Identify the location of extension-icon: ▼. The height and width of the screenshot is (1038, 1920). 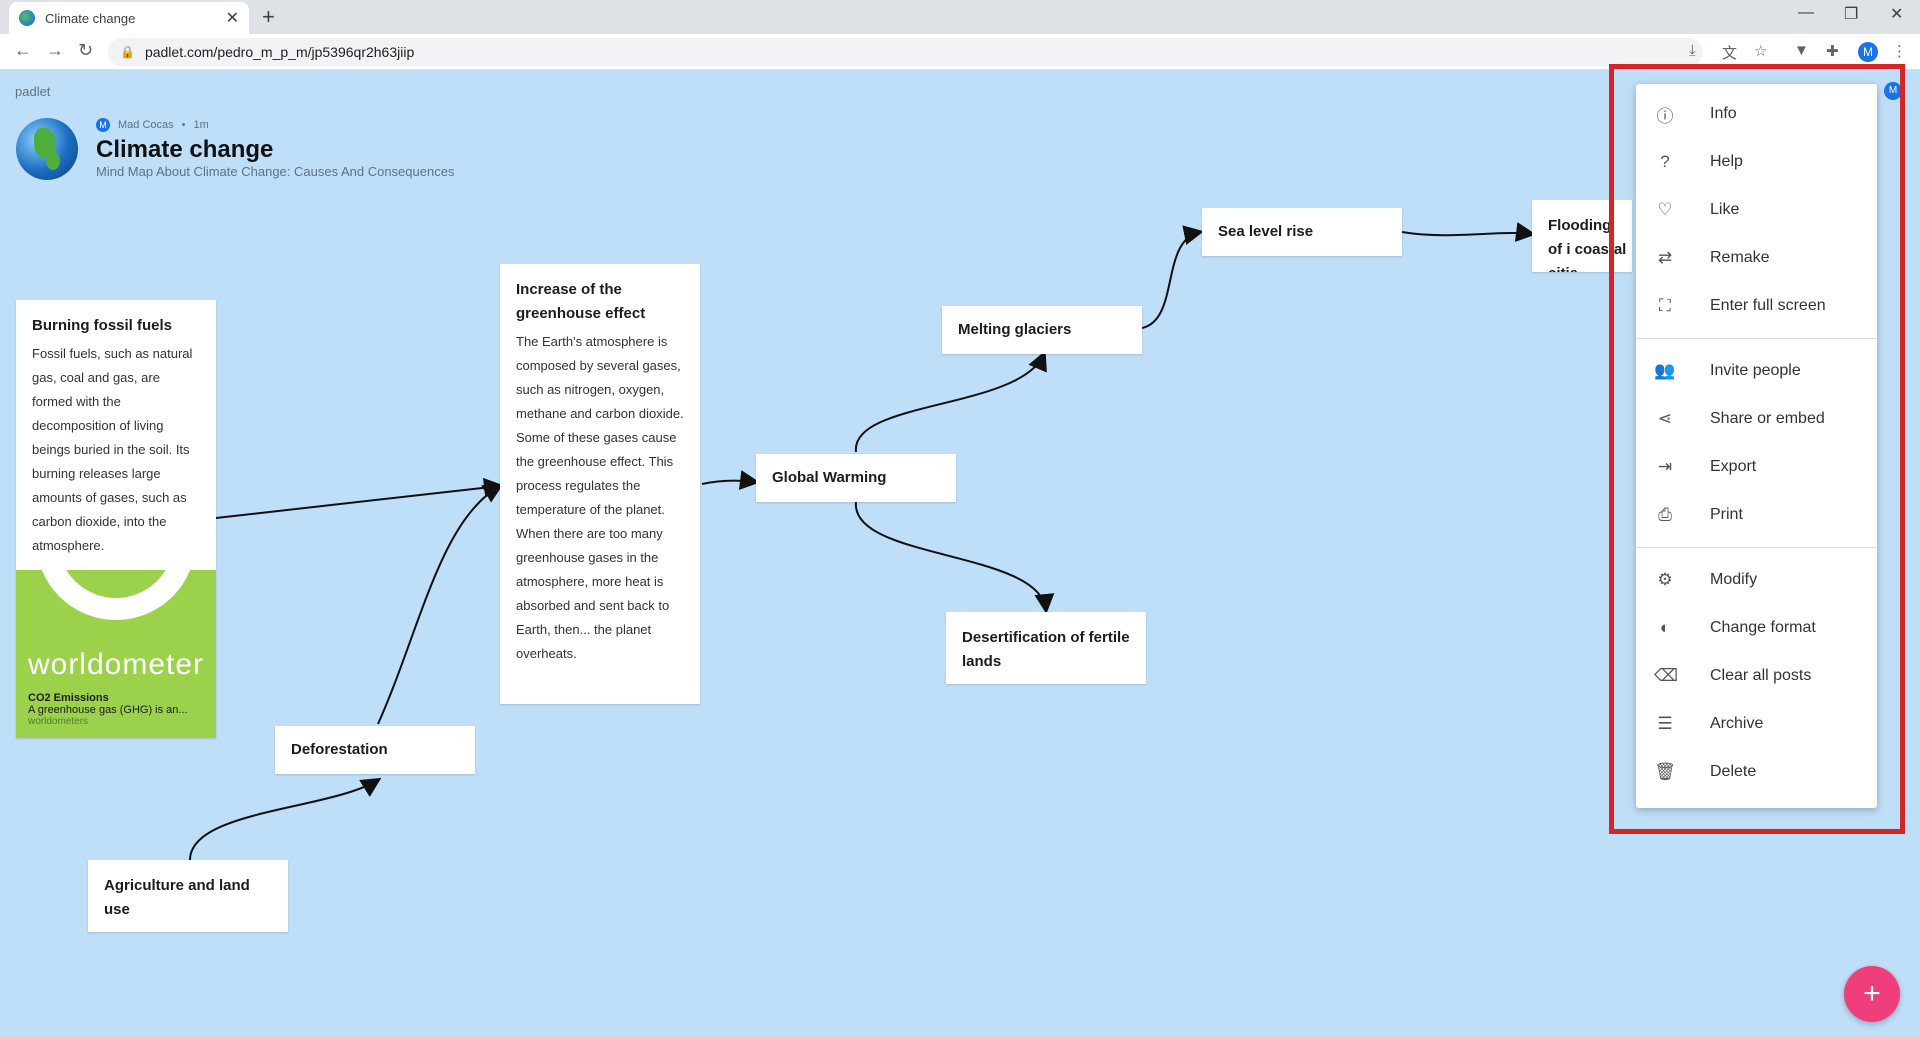
(1801, 50).